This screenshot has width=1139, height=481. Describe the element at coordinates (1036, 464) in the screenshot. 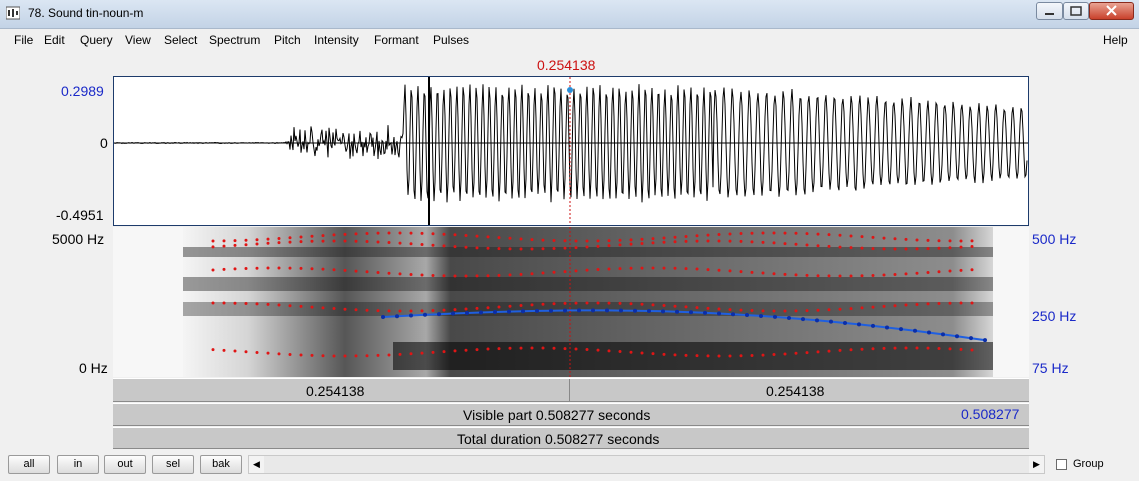

I see `scroll-right-icon: ▶` at that location.